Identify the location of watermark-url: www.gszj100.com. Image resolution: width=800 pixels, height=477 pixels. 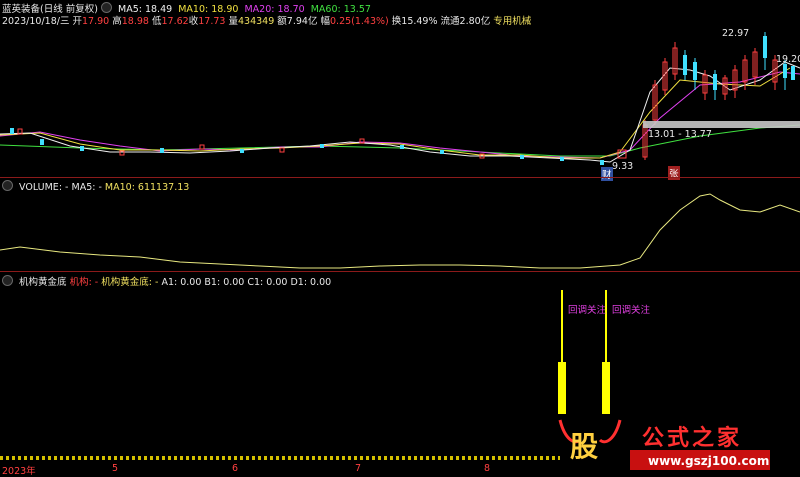
(709, 461).